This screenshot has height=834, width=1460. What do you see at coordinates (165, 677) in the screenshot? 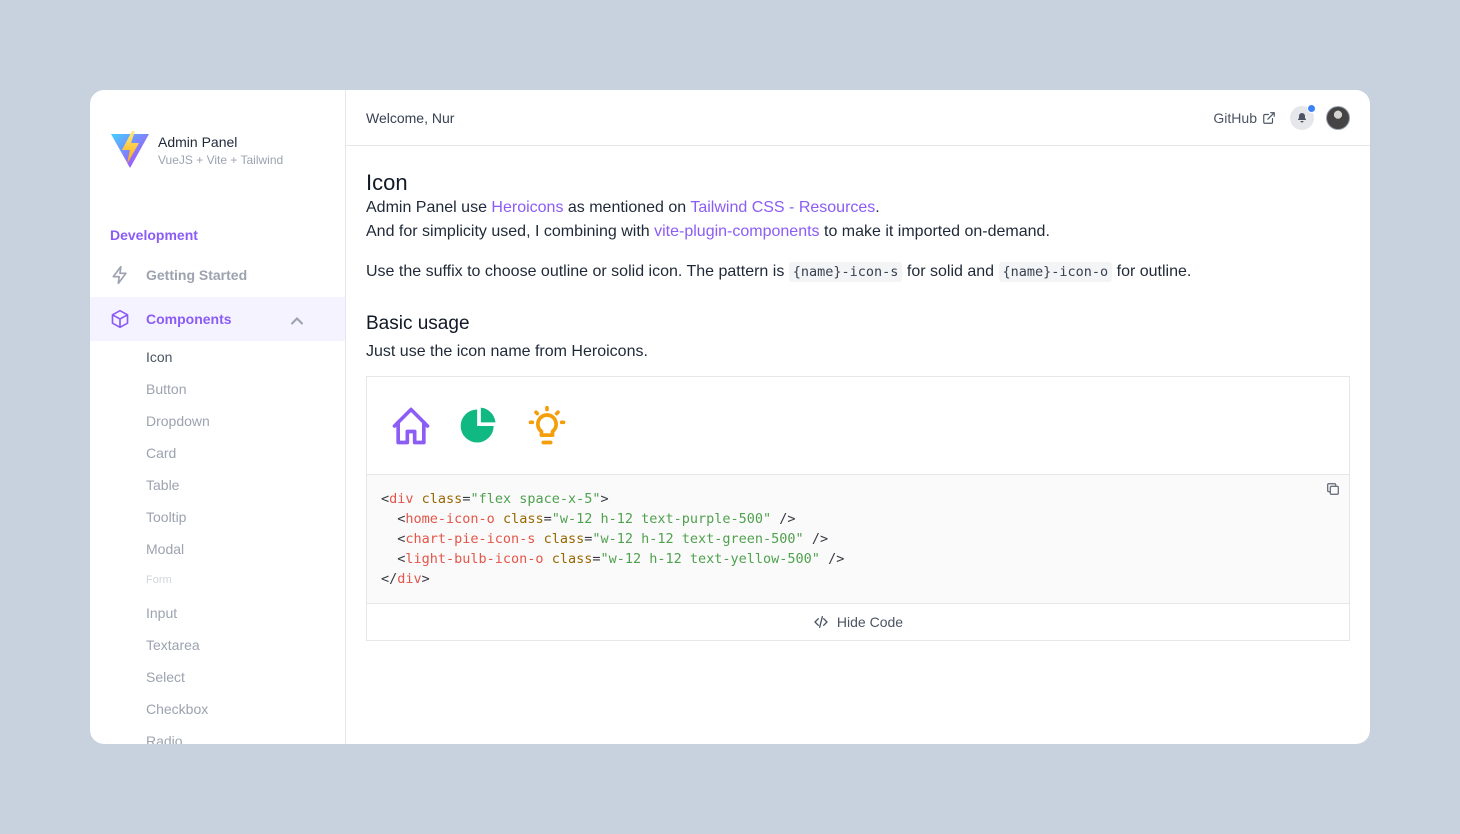
I see `sidebar-subitem-select: Select` at bounding box center [165, 677].